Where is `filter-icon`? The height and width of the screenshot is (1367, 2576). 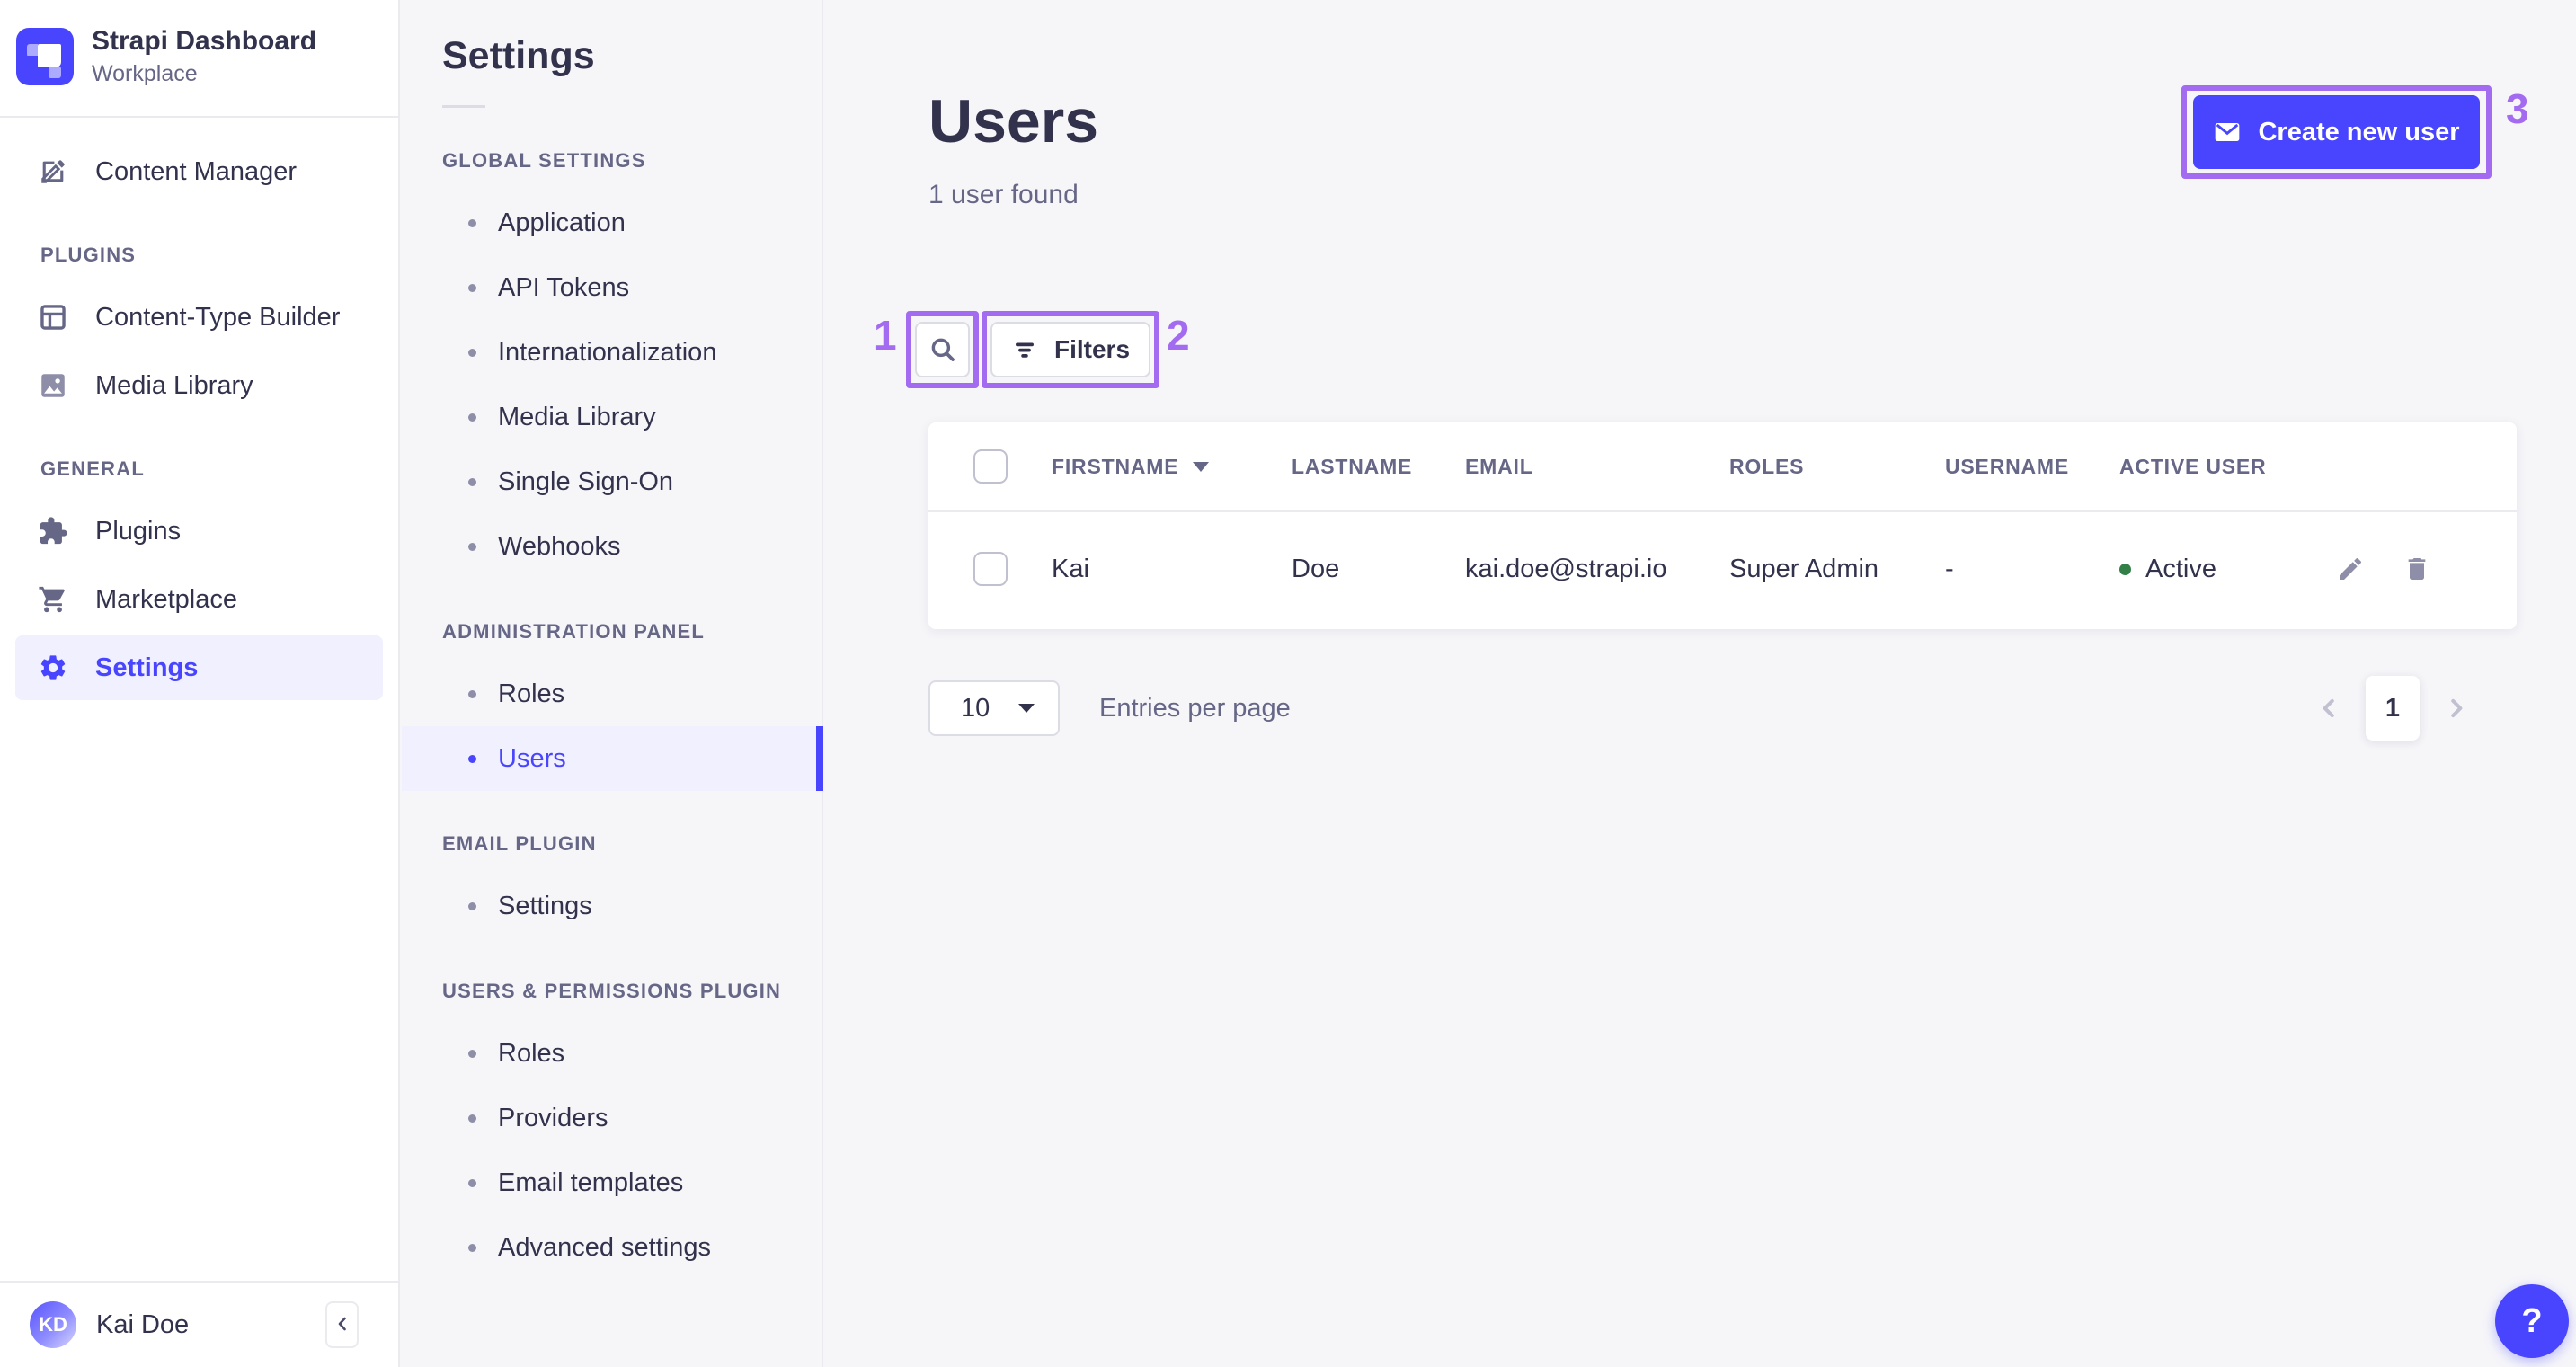
filter-icon is located at coordinates (1024, 350).